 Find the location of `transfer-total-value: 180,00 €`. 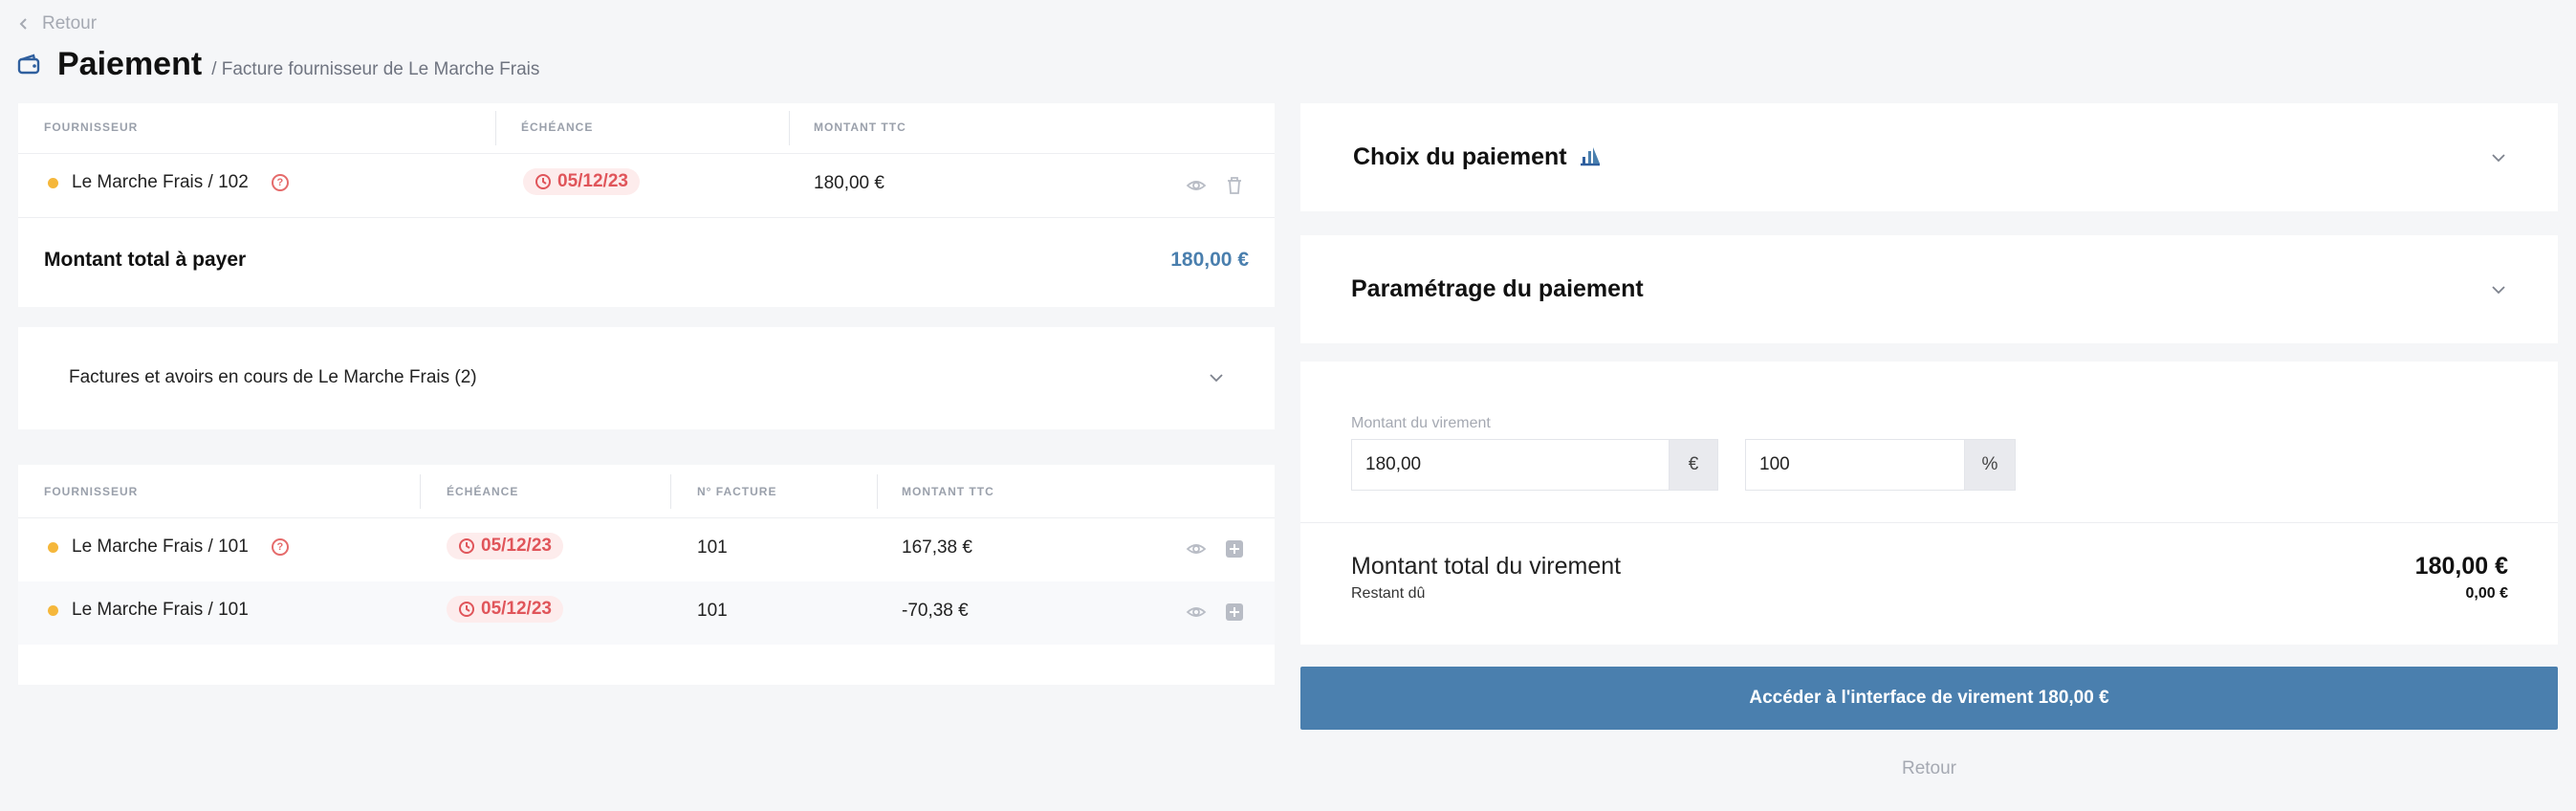

transfer-total-value: 180,00 € is located at coordinates (2461, 566).